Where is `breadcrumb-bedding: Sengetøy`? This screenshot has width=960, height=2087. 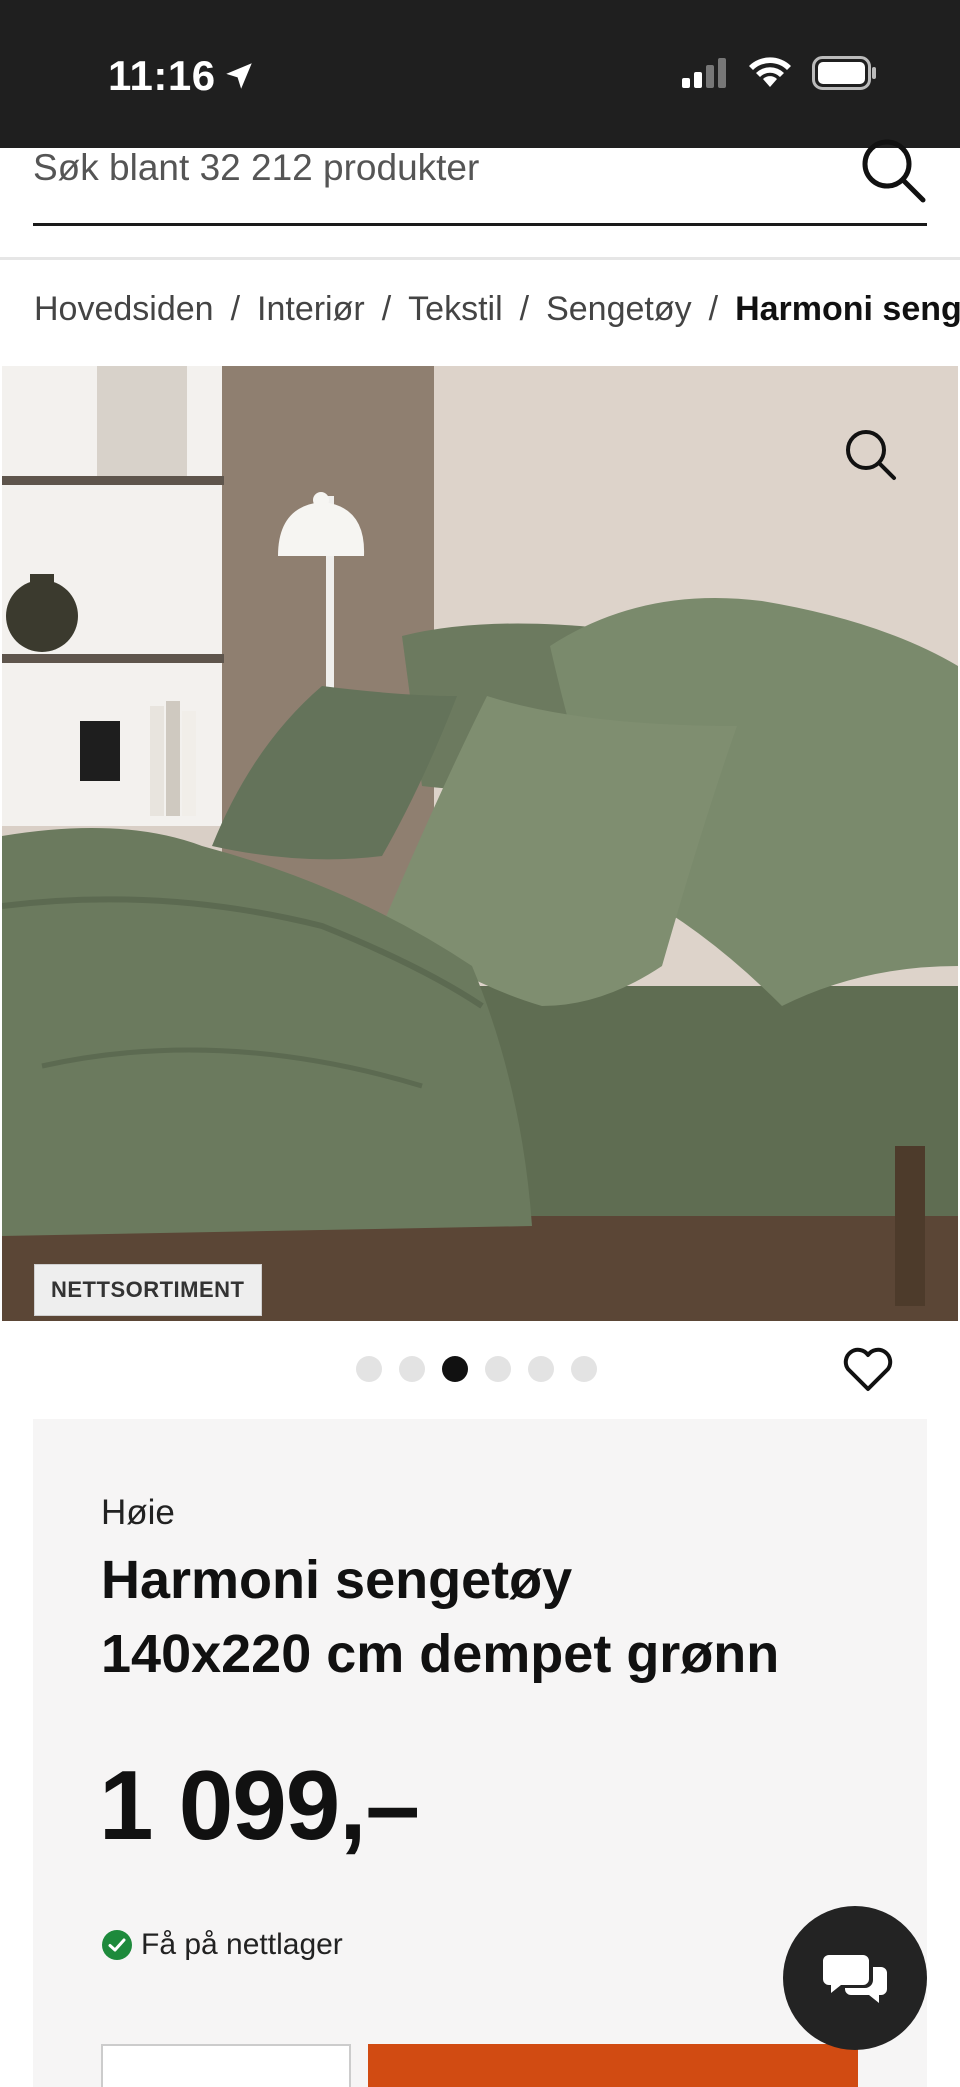 breadcrumb-bedding: Sengetøy is located at coordinates (619, 309).